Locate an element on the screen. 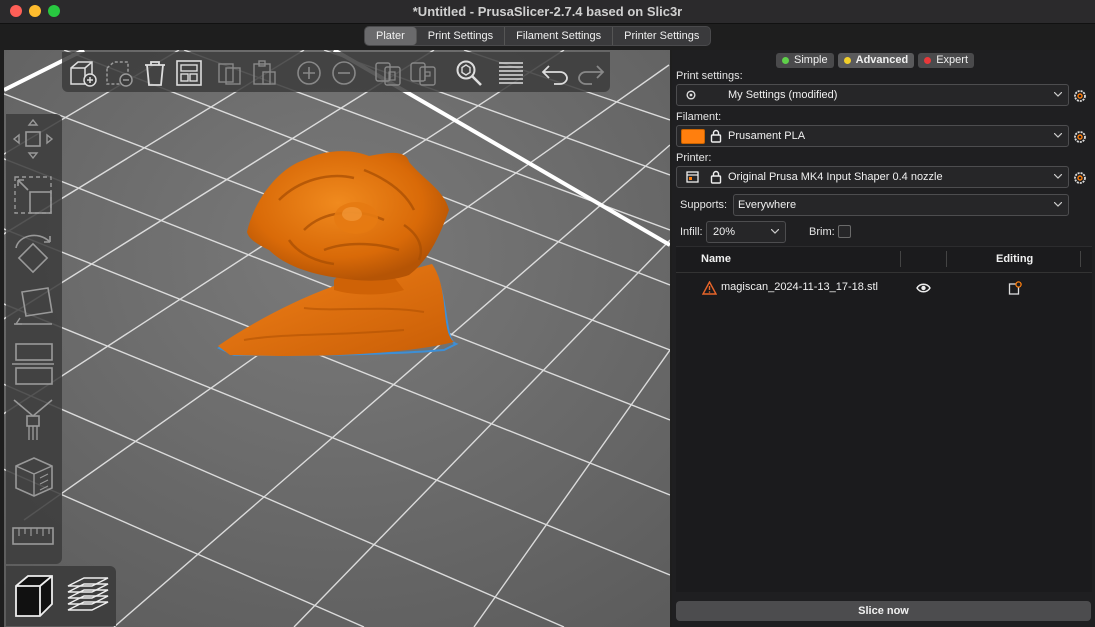 The width and height of the screenshot is (1095, 627). mode-simple-button: Simple is located at coordinates (805, 60).